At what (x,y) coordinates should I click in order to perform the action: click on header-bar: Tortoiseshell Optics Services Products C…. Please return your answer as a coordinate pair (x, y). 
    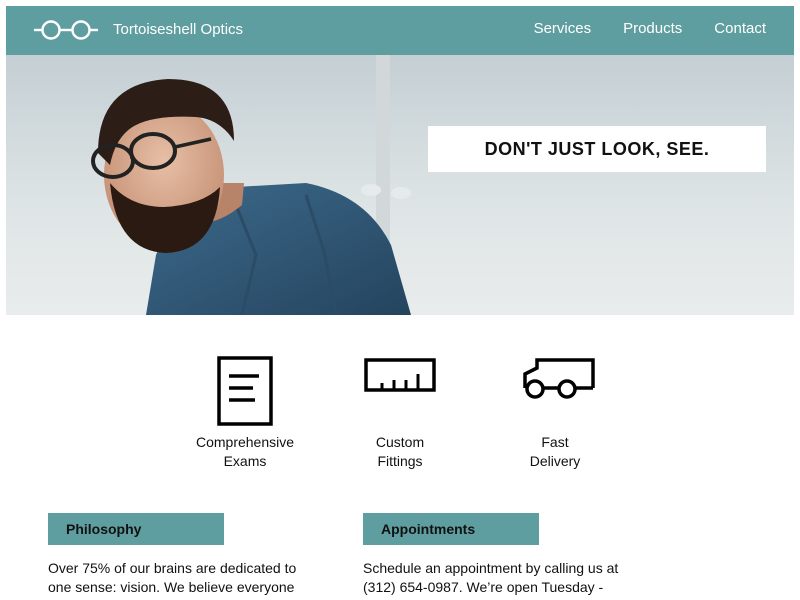
    Looking at the image, I should click on (400, 30).